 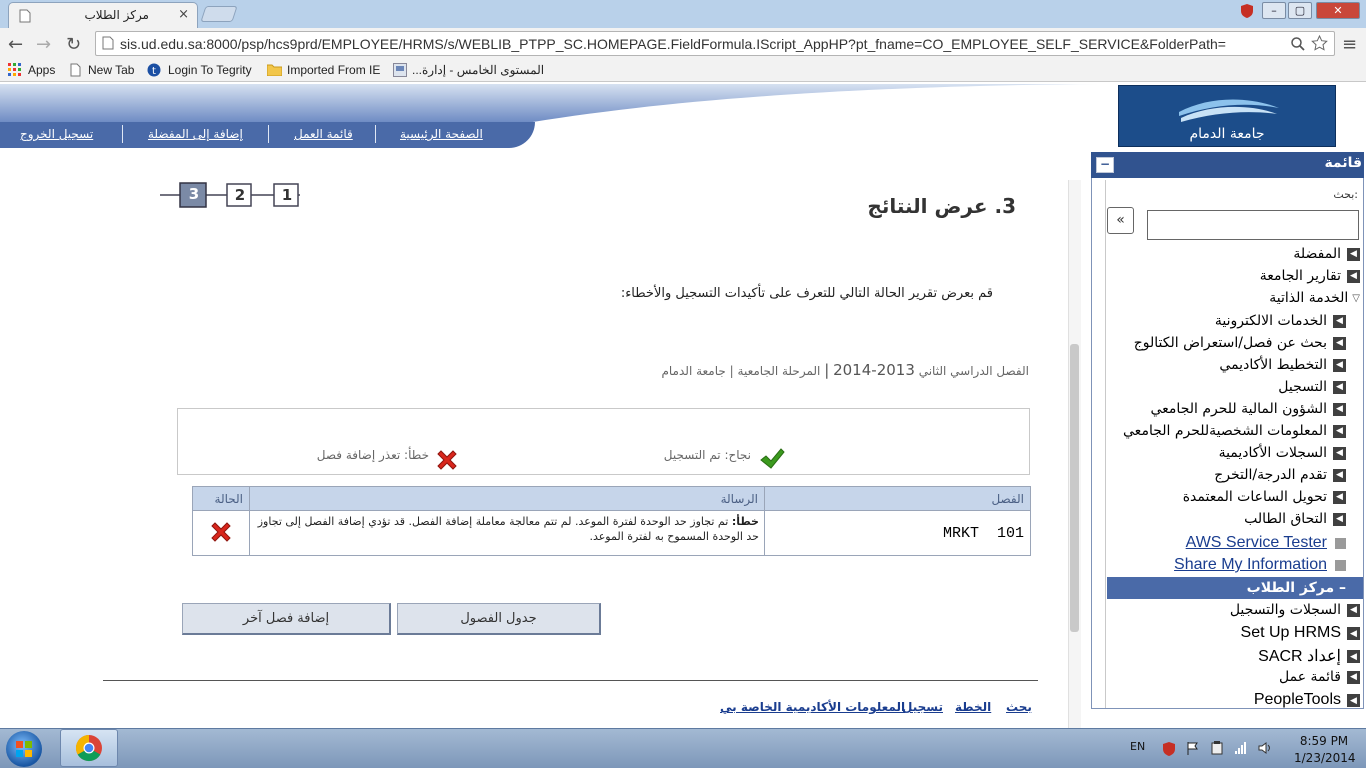 What do you see at coordinates (707, 455) in the screenshot?
I see `success-legend: نجاح: تم التسجيل` at bounding box center [707, 455].